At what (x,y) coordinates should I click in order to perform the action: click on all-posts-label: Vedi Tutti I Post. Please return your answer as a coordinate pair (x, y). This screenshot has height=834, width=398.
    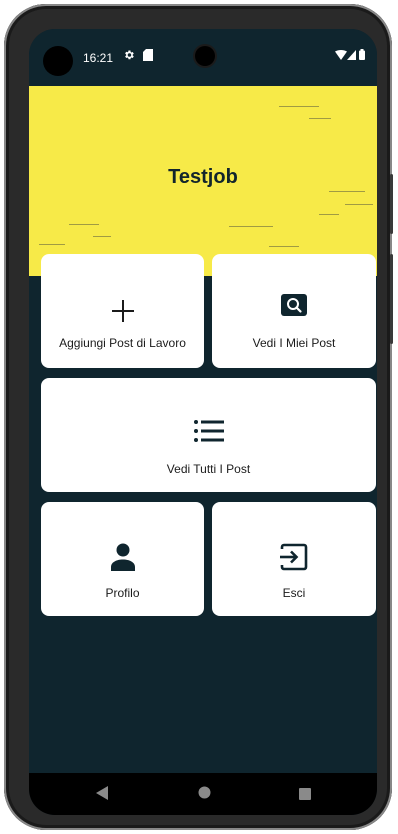
    Looking at the image, I should click on (208, 469).